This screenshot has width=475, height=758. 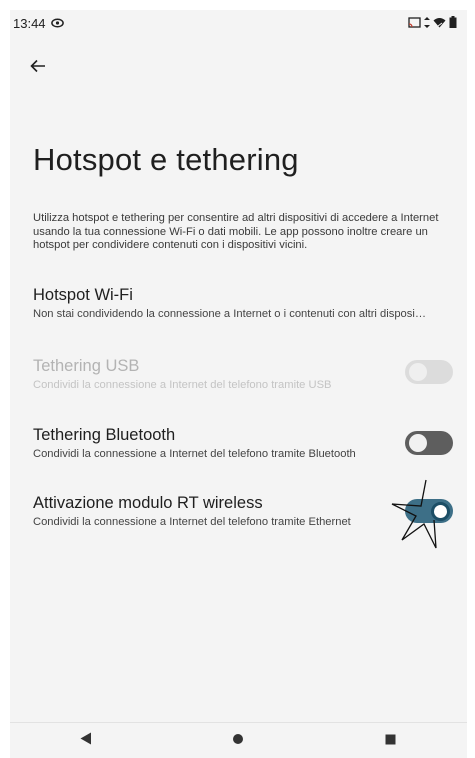 What do you see at coordinates (439, 23) in the screenshot?
I see `wifi-icon` at bounding box center [439, 23].